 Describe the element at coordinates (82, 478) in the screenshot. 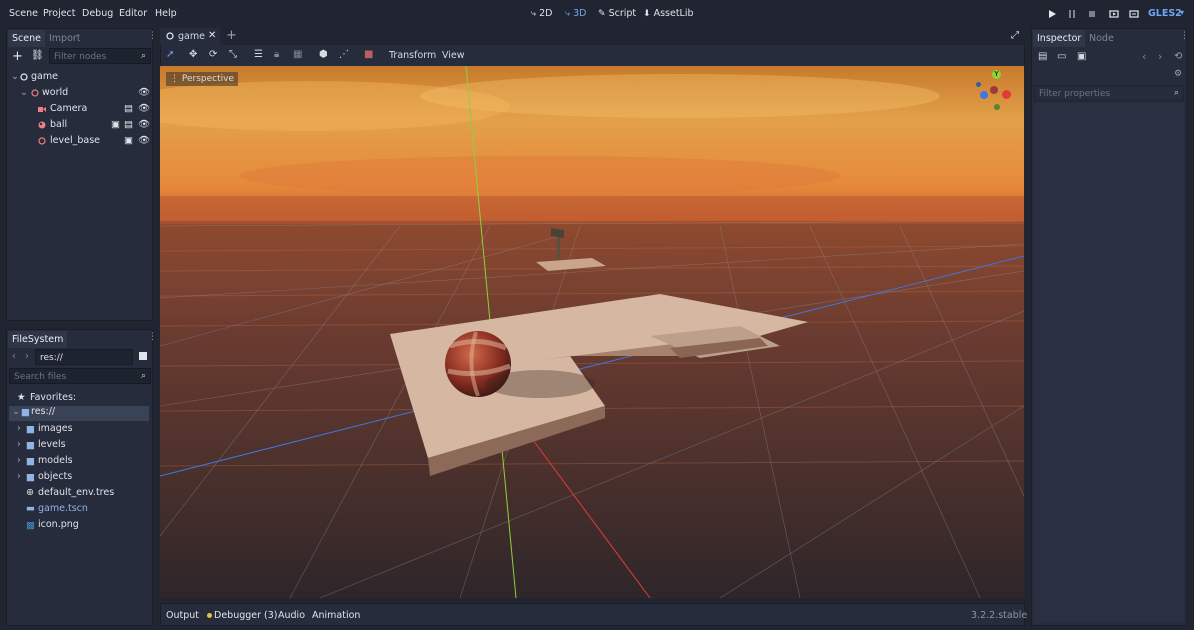

I see `tree-folder-objects: › ■ objects` at that location.